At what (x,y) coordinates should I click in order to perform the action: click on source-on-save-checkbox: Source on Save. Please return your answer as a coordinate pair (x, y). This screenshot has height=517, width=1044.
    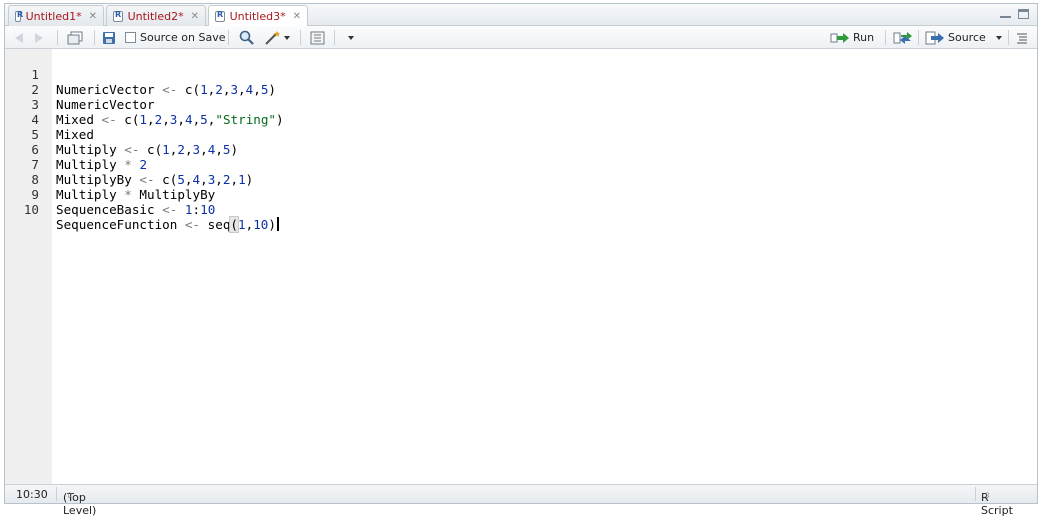
    Looking at the image, I should click on (175, 37).